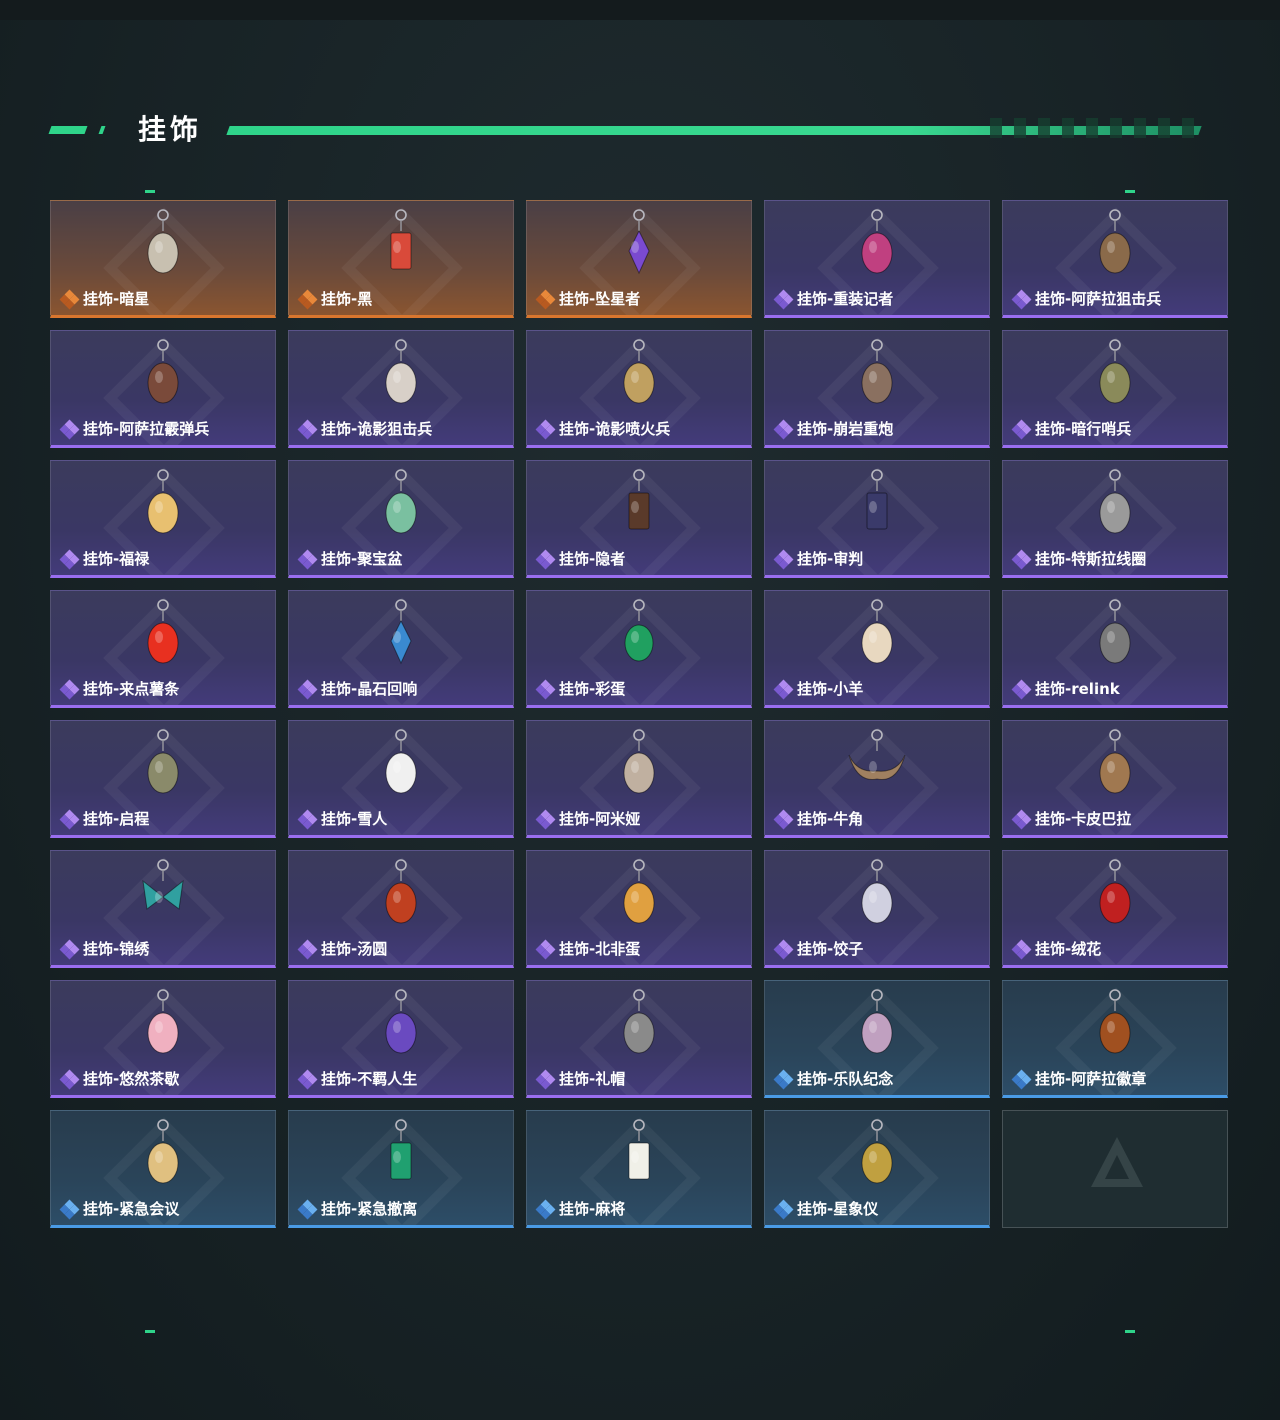  I want to click on charm-card: 挂饰-隐者, so click(639, 519).